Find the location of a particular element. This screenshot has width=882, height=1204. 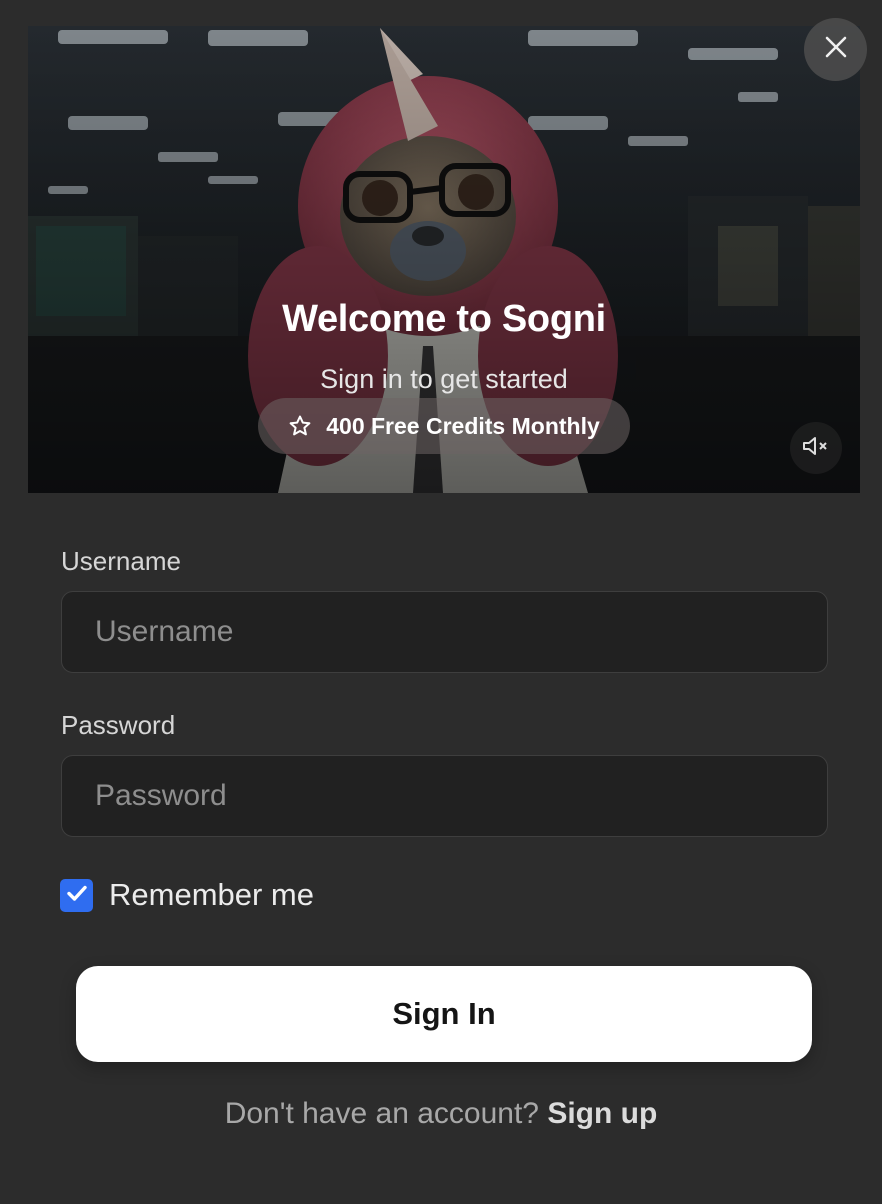

mute-button is located at coordinates (816, 448).